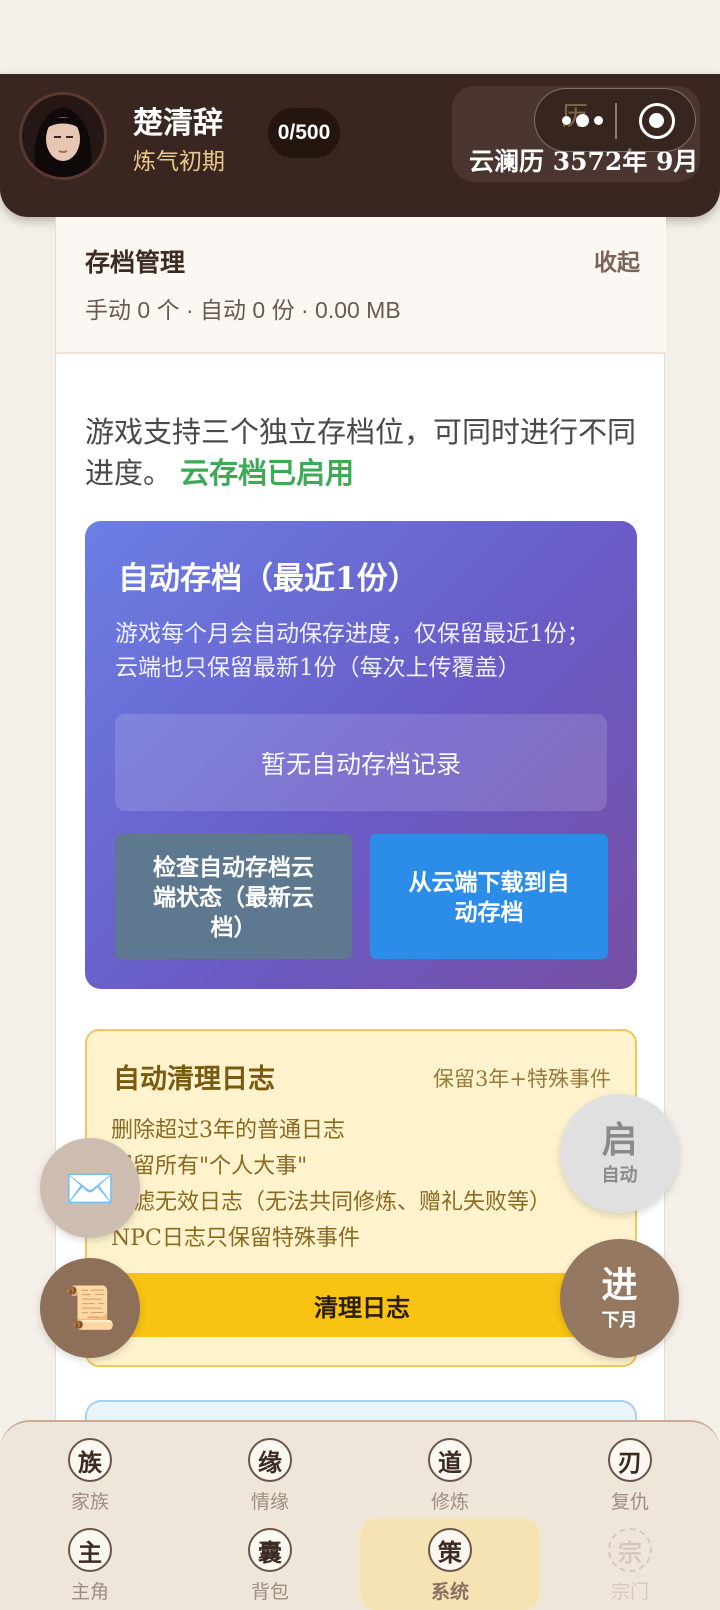 The image size is (720, 1610). Describe the element at coordinates (630, 1550) in the screenshot. I see `sect-icon: 宗` at that location.